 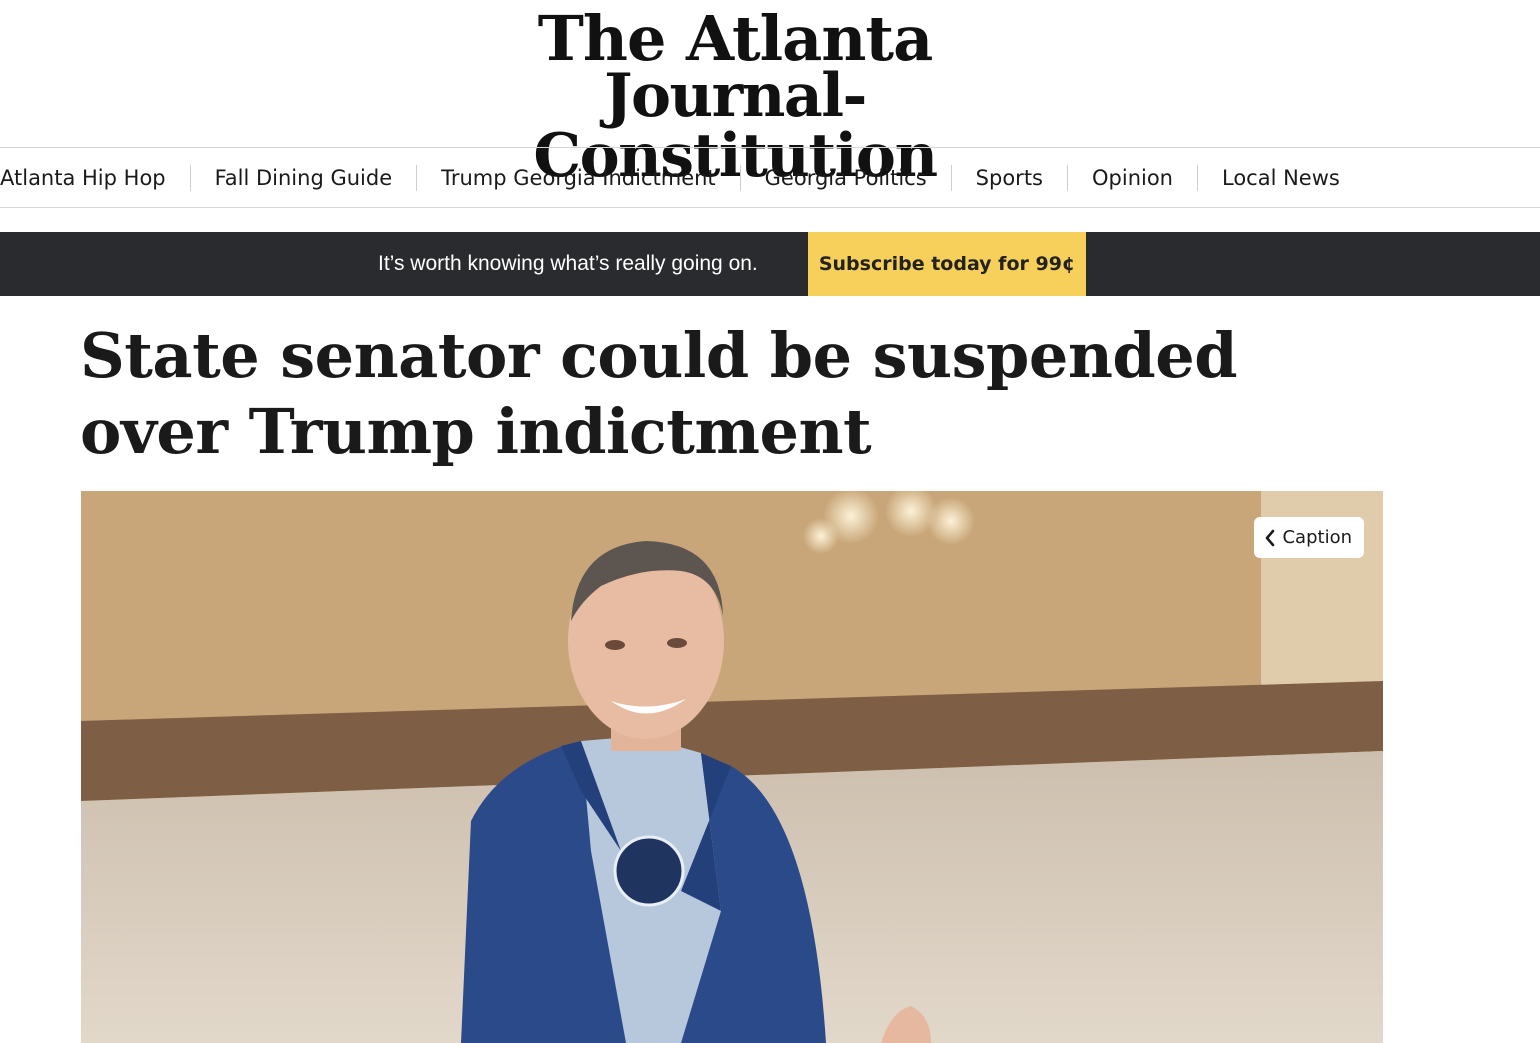 I want to click on caption-button-label: Caption, so click(x=1317, y=537).